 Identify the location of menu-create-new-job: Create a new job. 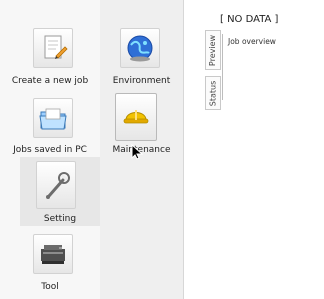
(50, 46).